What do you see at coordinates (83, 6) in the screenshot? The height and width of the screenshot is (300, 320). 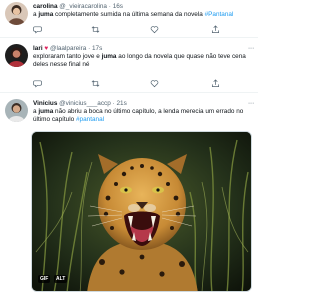 I see `author-handle: @_vieiracarolina` at bounding box center [83, 6].